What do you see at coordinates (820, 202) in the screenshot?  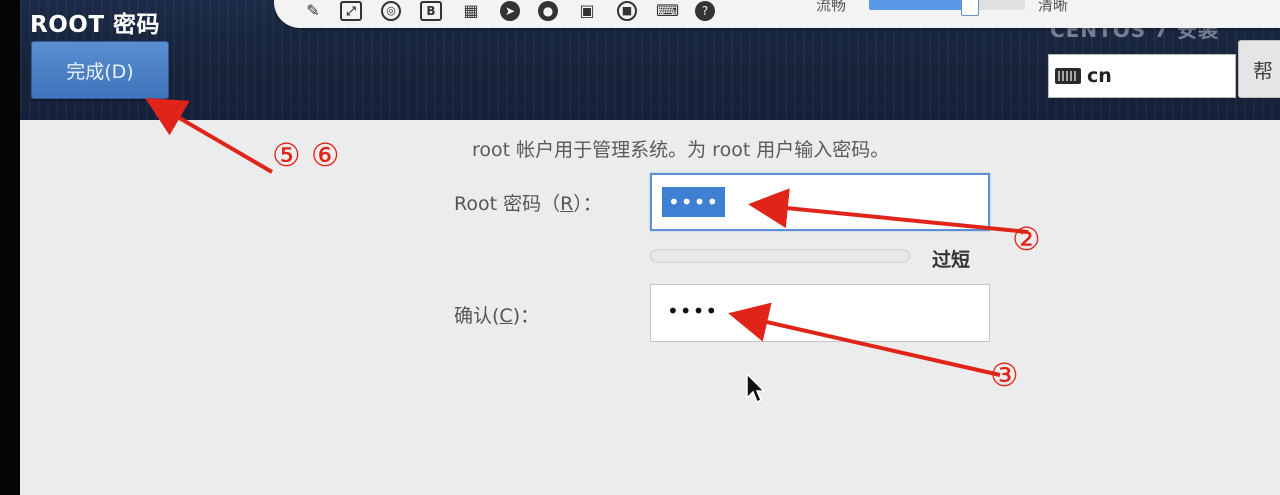 I see `root-password-field: ••••` at bounding box center [820, 202].